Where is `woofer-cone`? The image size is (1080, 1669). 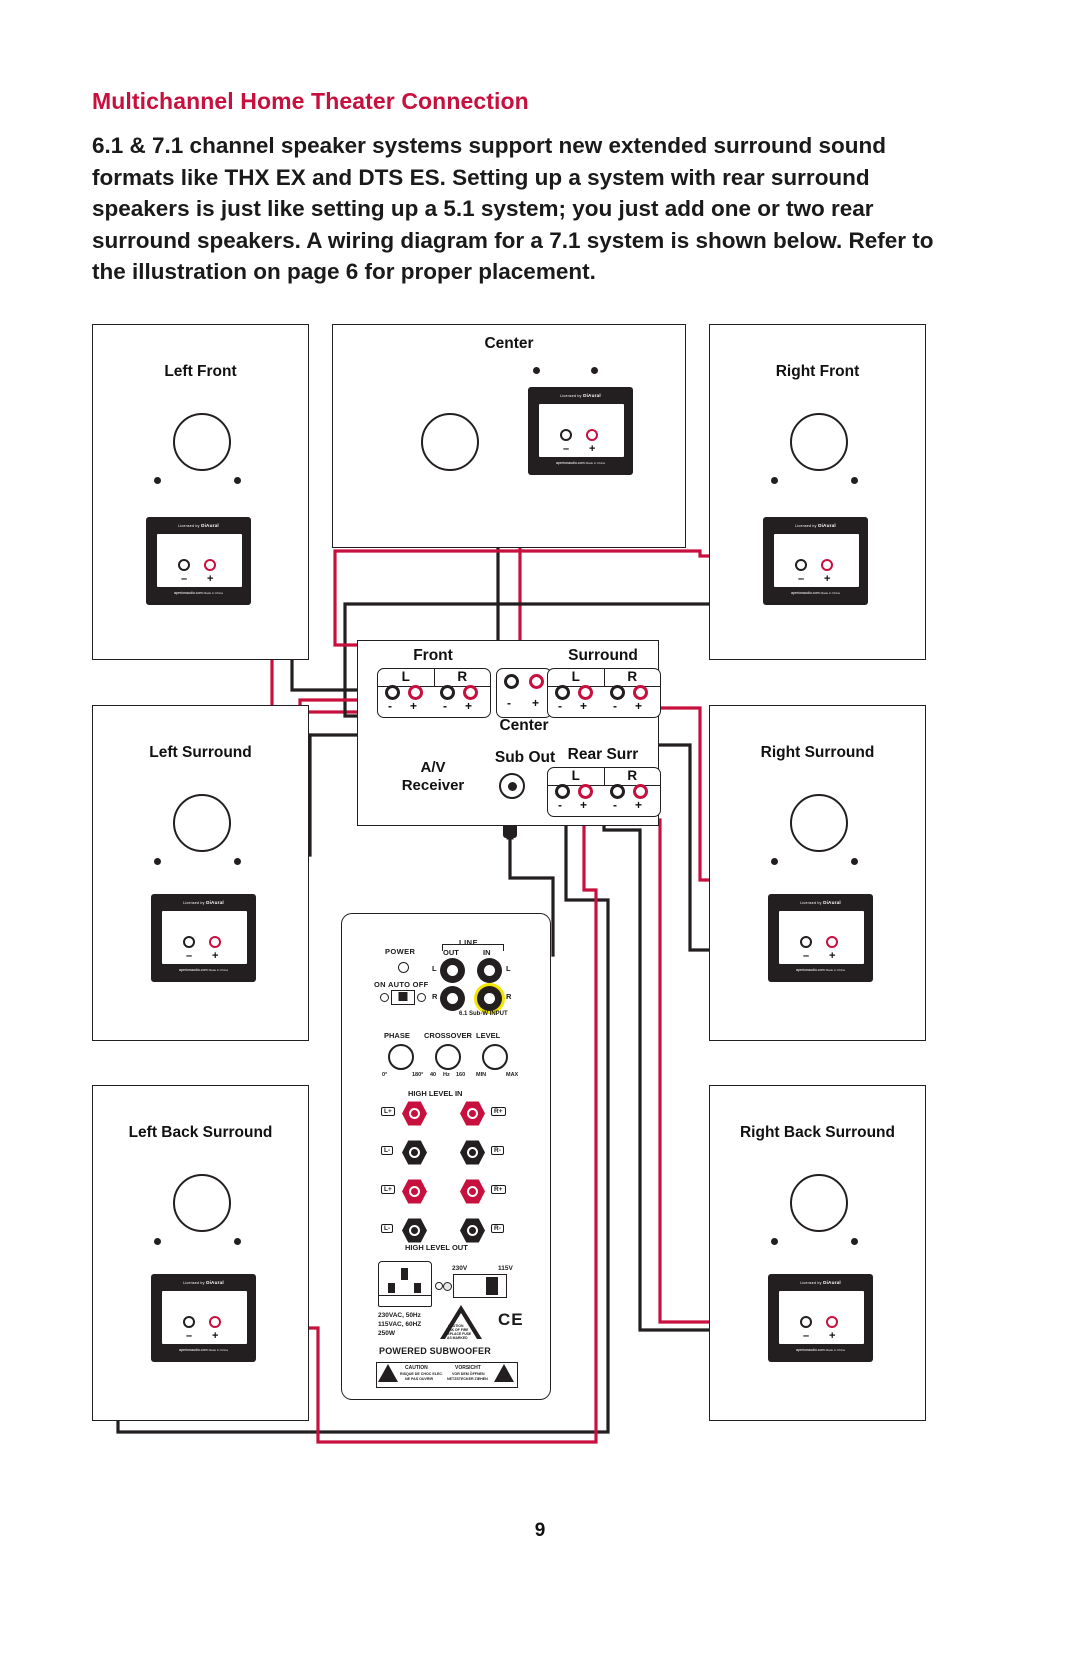
woofer-cone is located at coordinates (819, 823).